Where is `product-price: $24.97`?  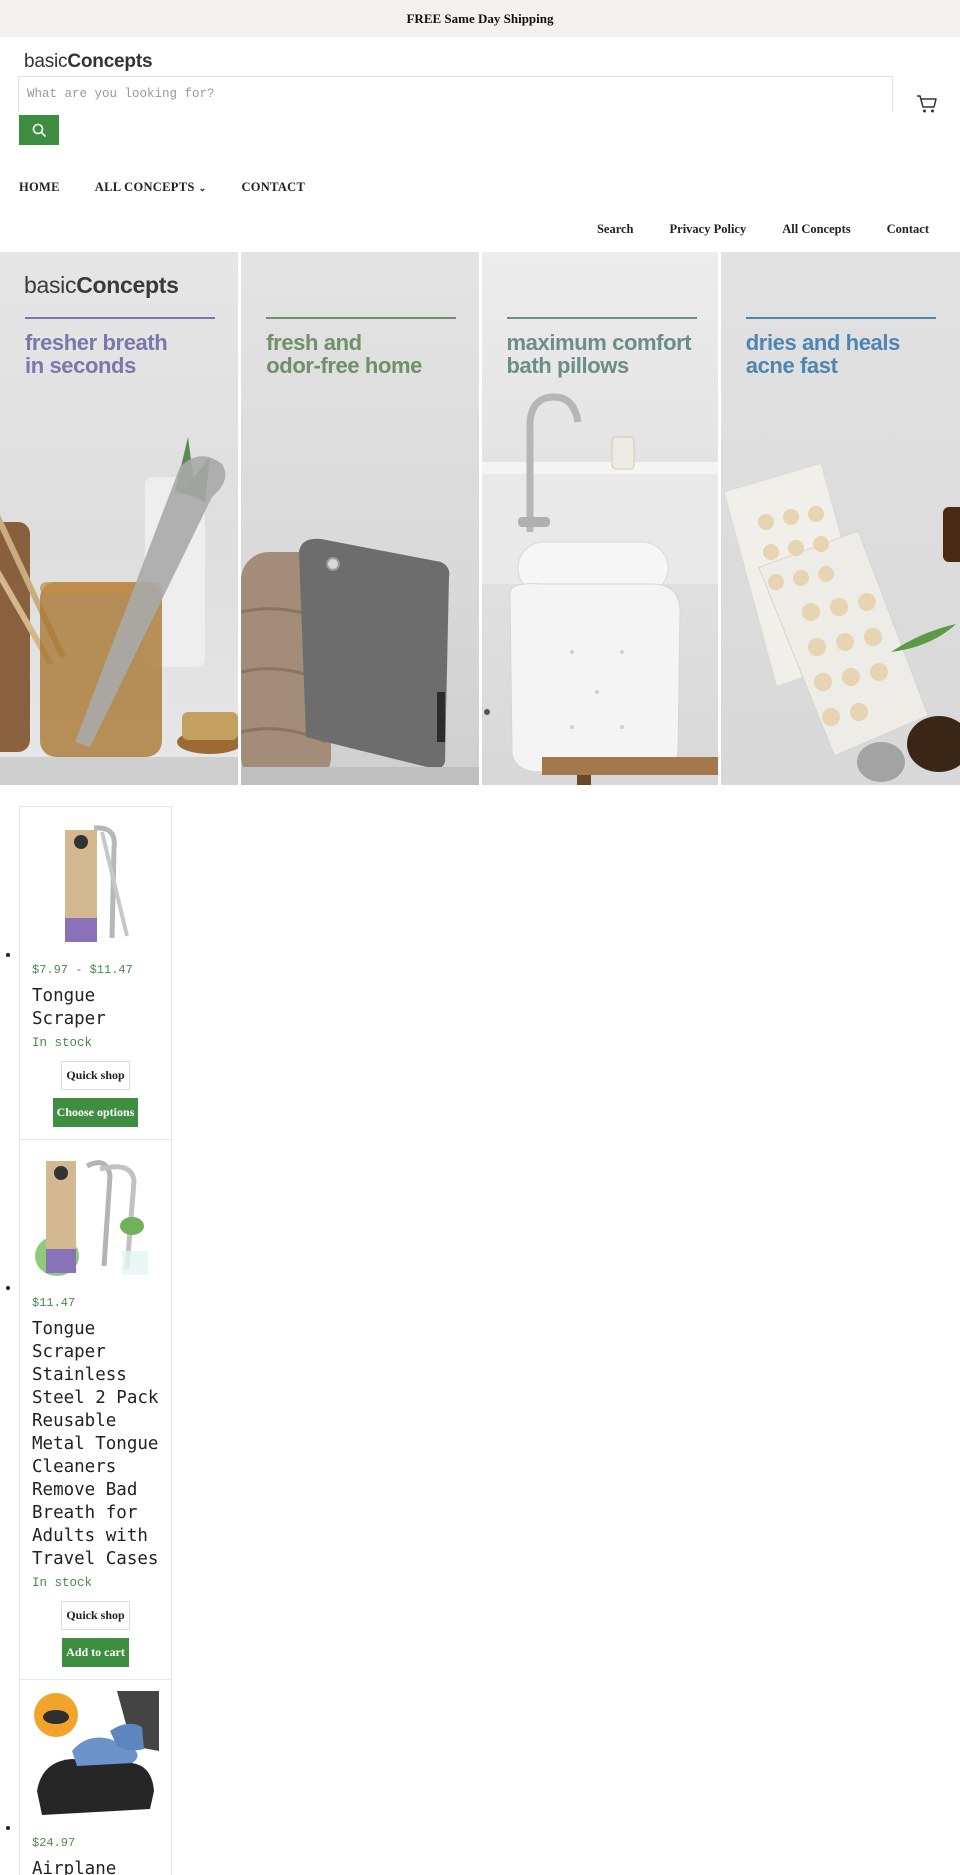
product-price: $24.97 is located at coordinates (54, 1843).